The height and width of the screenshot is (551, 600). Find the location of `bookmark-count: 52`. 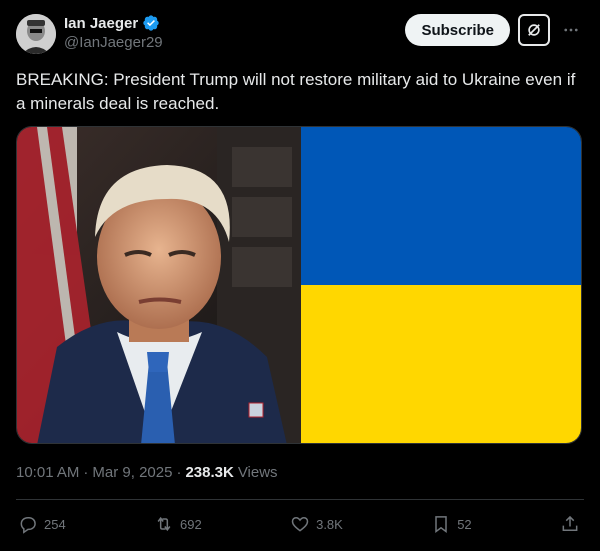

bookmark-count: 52 is located at coordinates (464, 524).